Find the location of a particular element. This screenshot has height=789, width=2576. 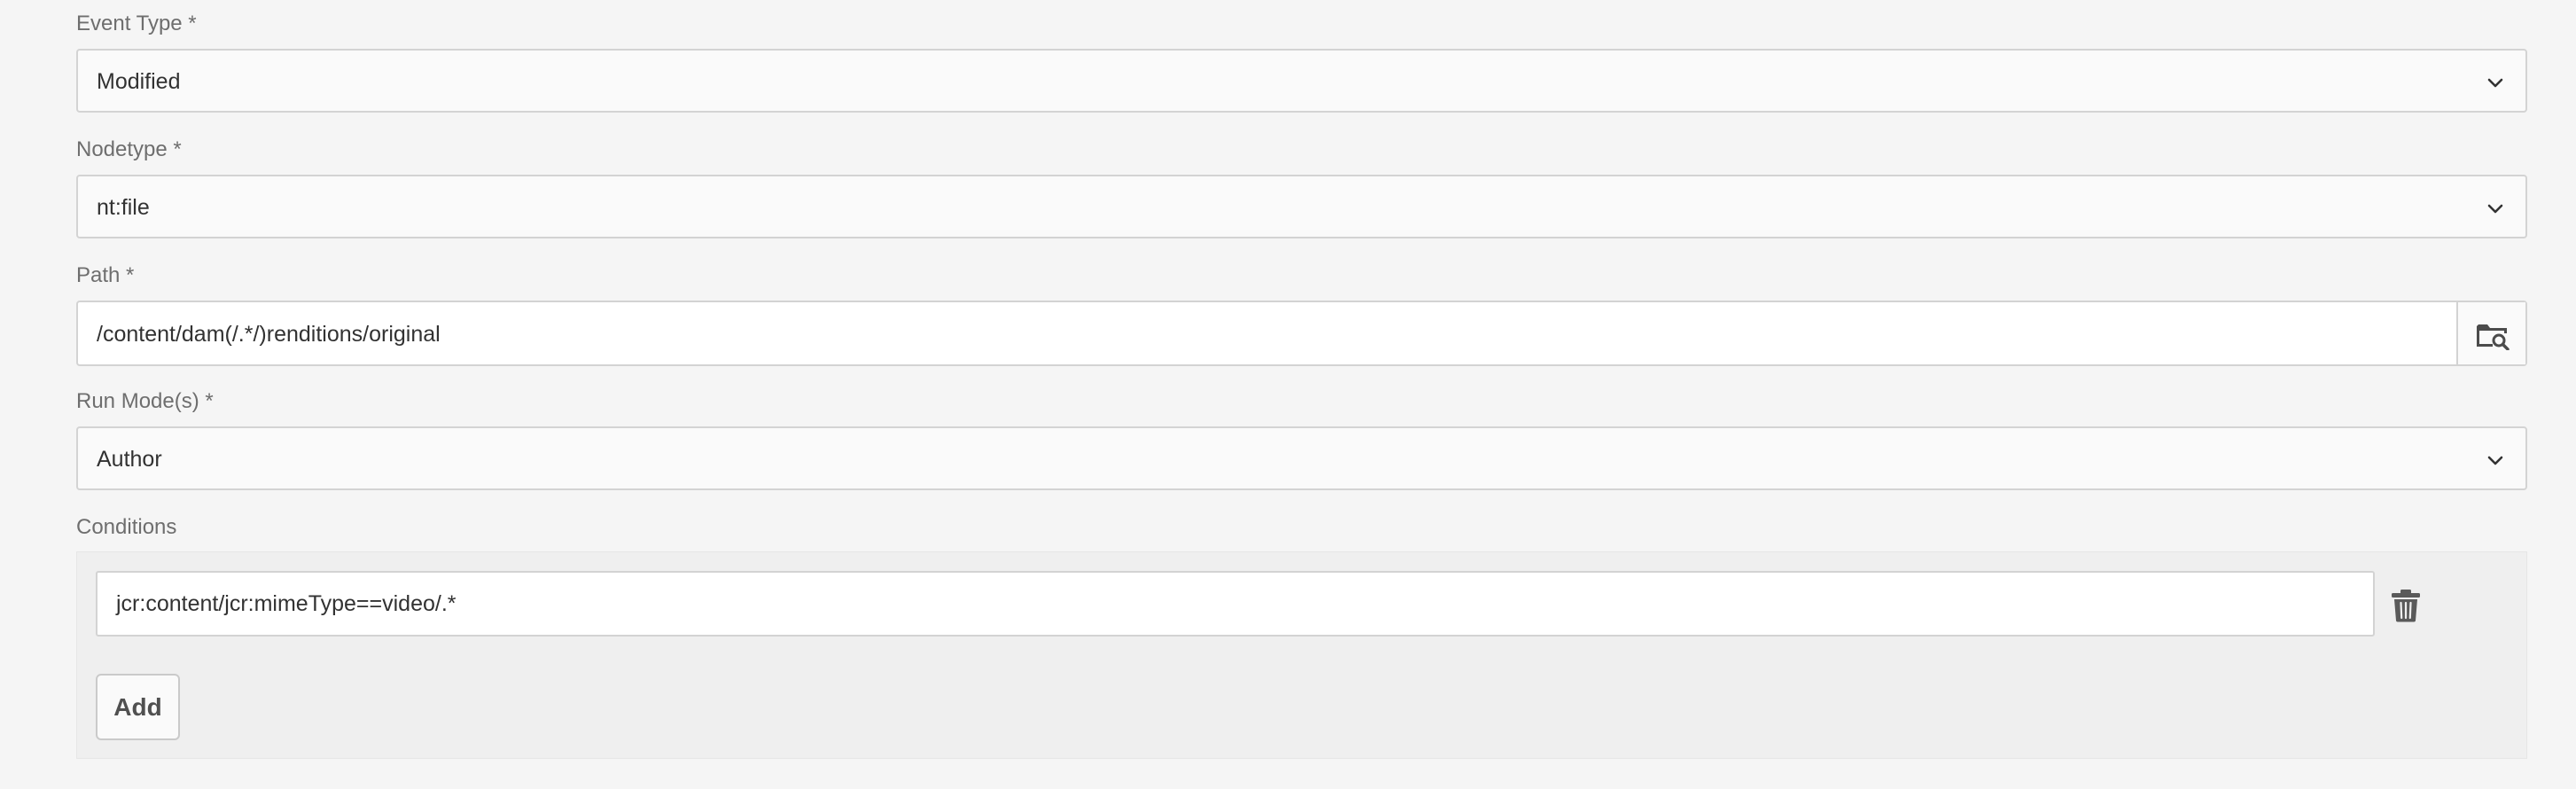

folder-search-icon is located at coordinates (2493, 337).